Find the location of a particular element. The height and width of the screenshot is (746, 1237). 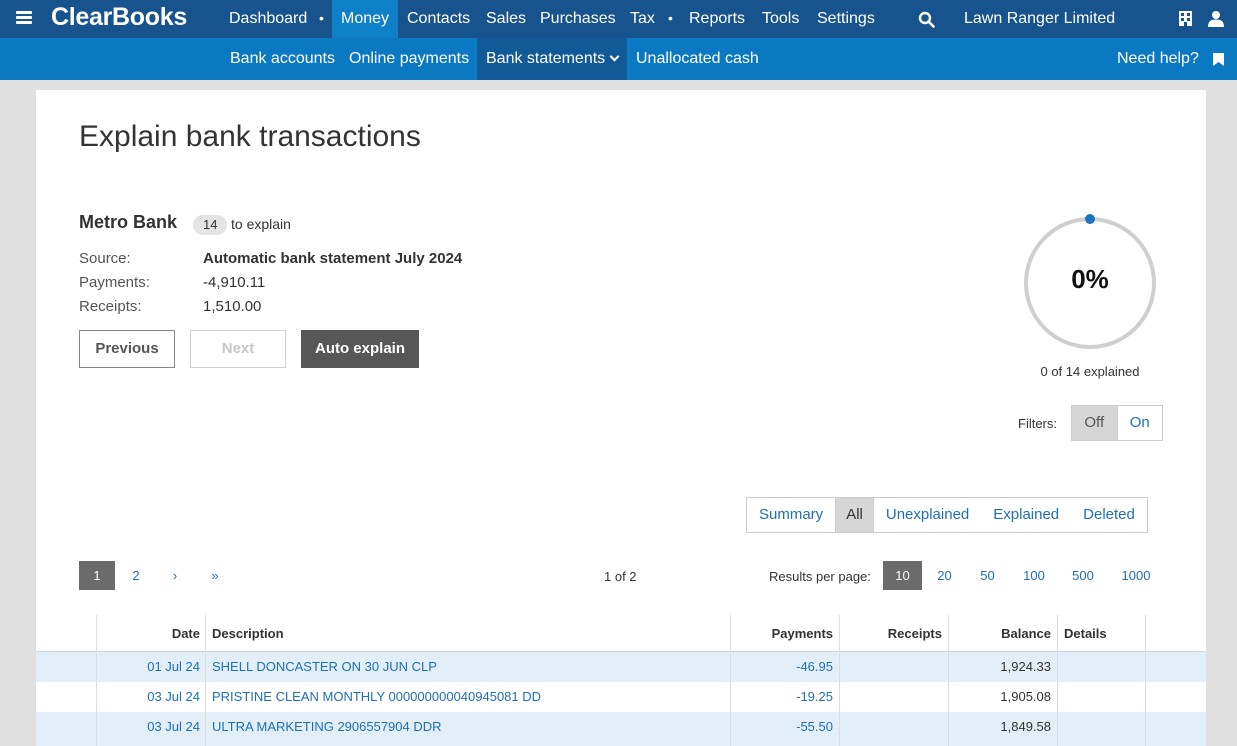

rpp-20: 20 is located at coordinates (944, 575).